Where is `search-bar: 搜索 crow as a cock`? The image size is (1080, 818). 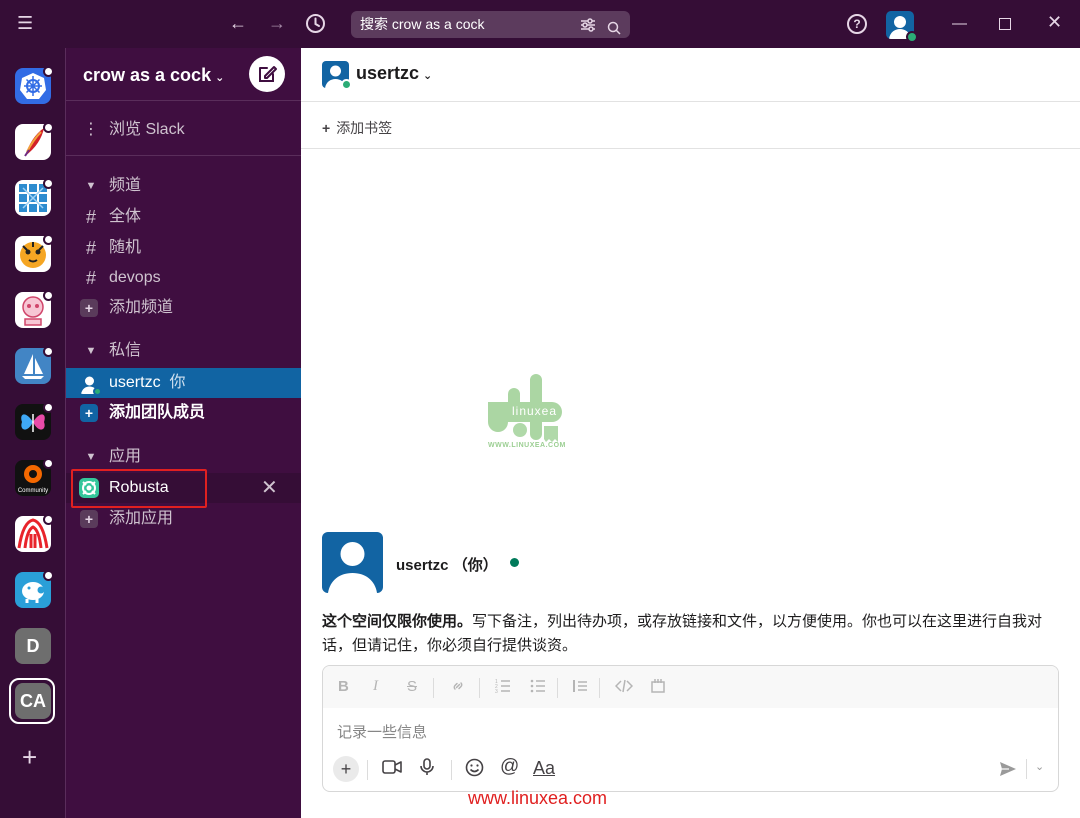 search-bar: 搜索 crow as a cock is located at coordinates (490, 24).